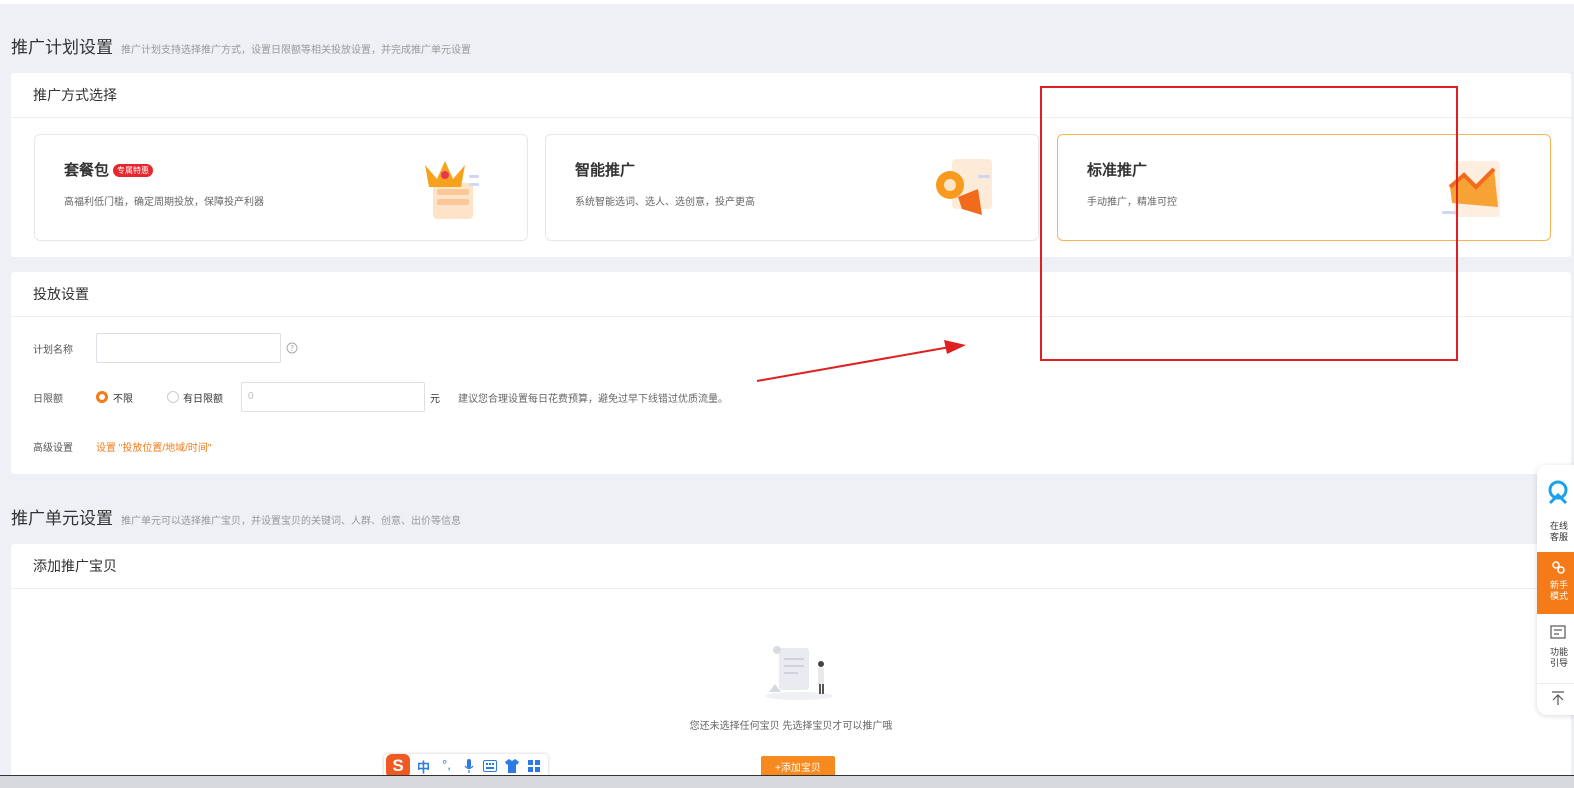 The width and height of the screenshot is (1574, 788). I want to click on sidebar-label: 引导, so click(1559, 663).